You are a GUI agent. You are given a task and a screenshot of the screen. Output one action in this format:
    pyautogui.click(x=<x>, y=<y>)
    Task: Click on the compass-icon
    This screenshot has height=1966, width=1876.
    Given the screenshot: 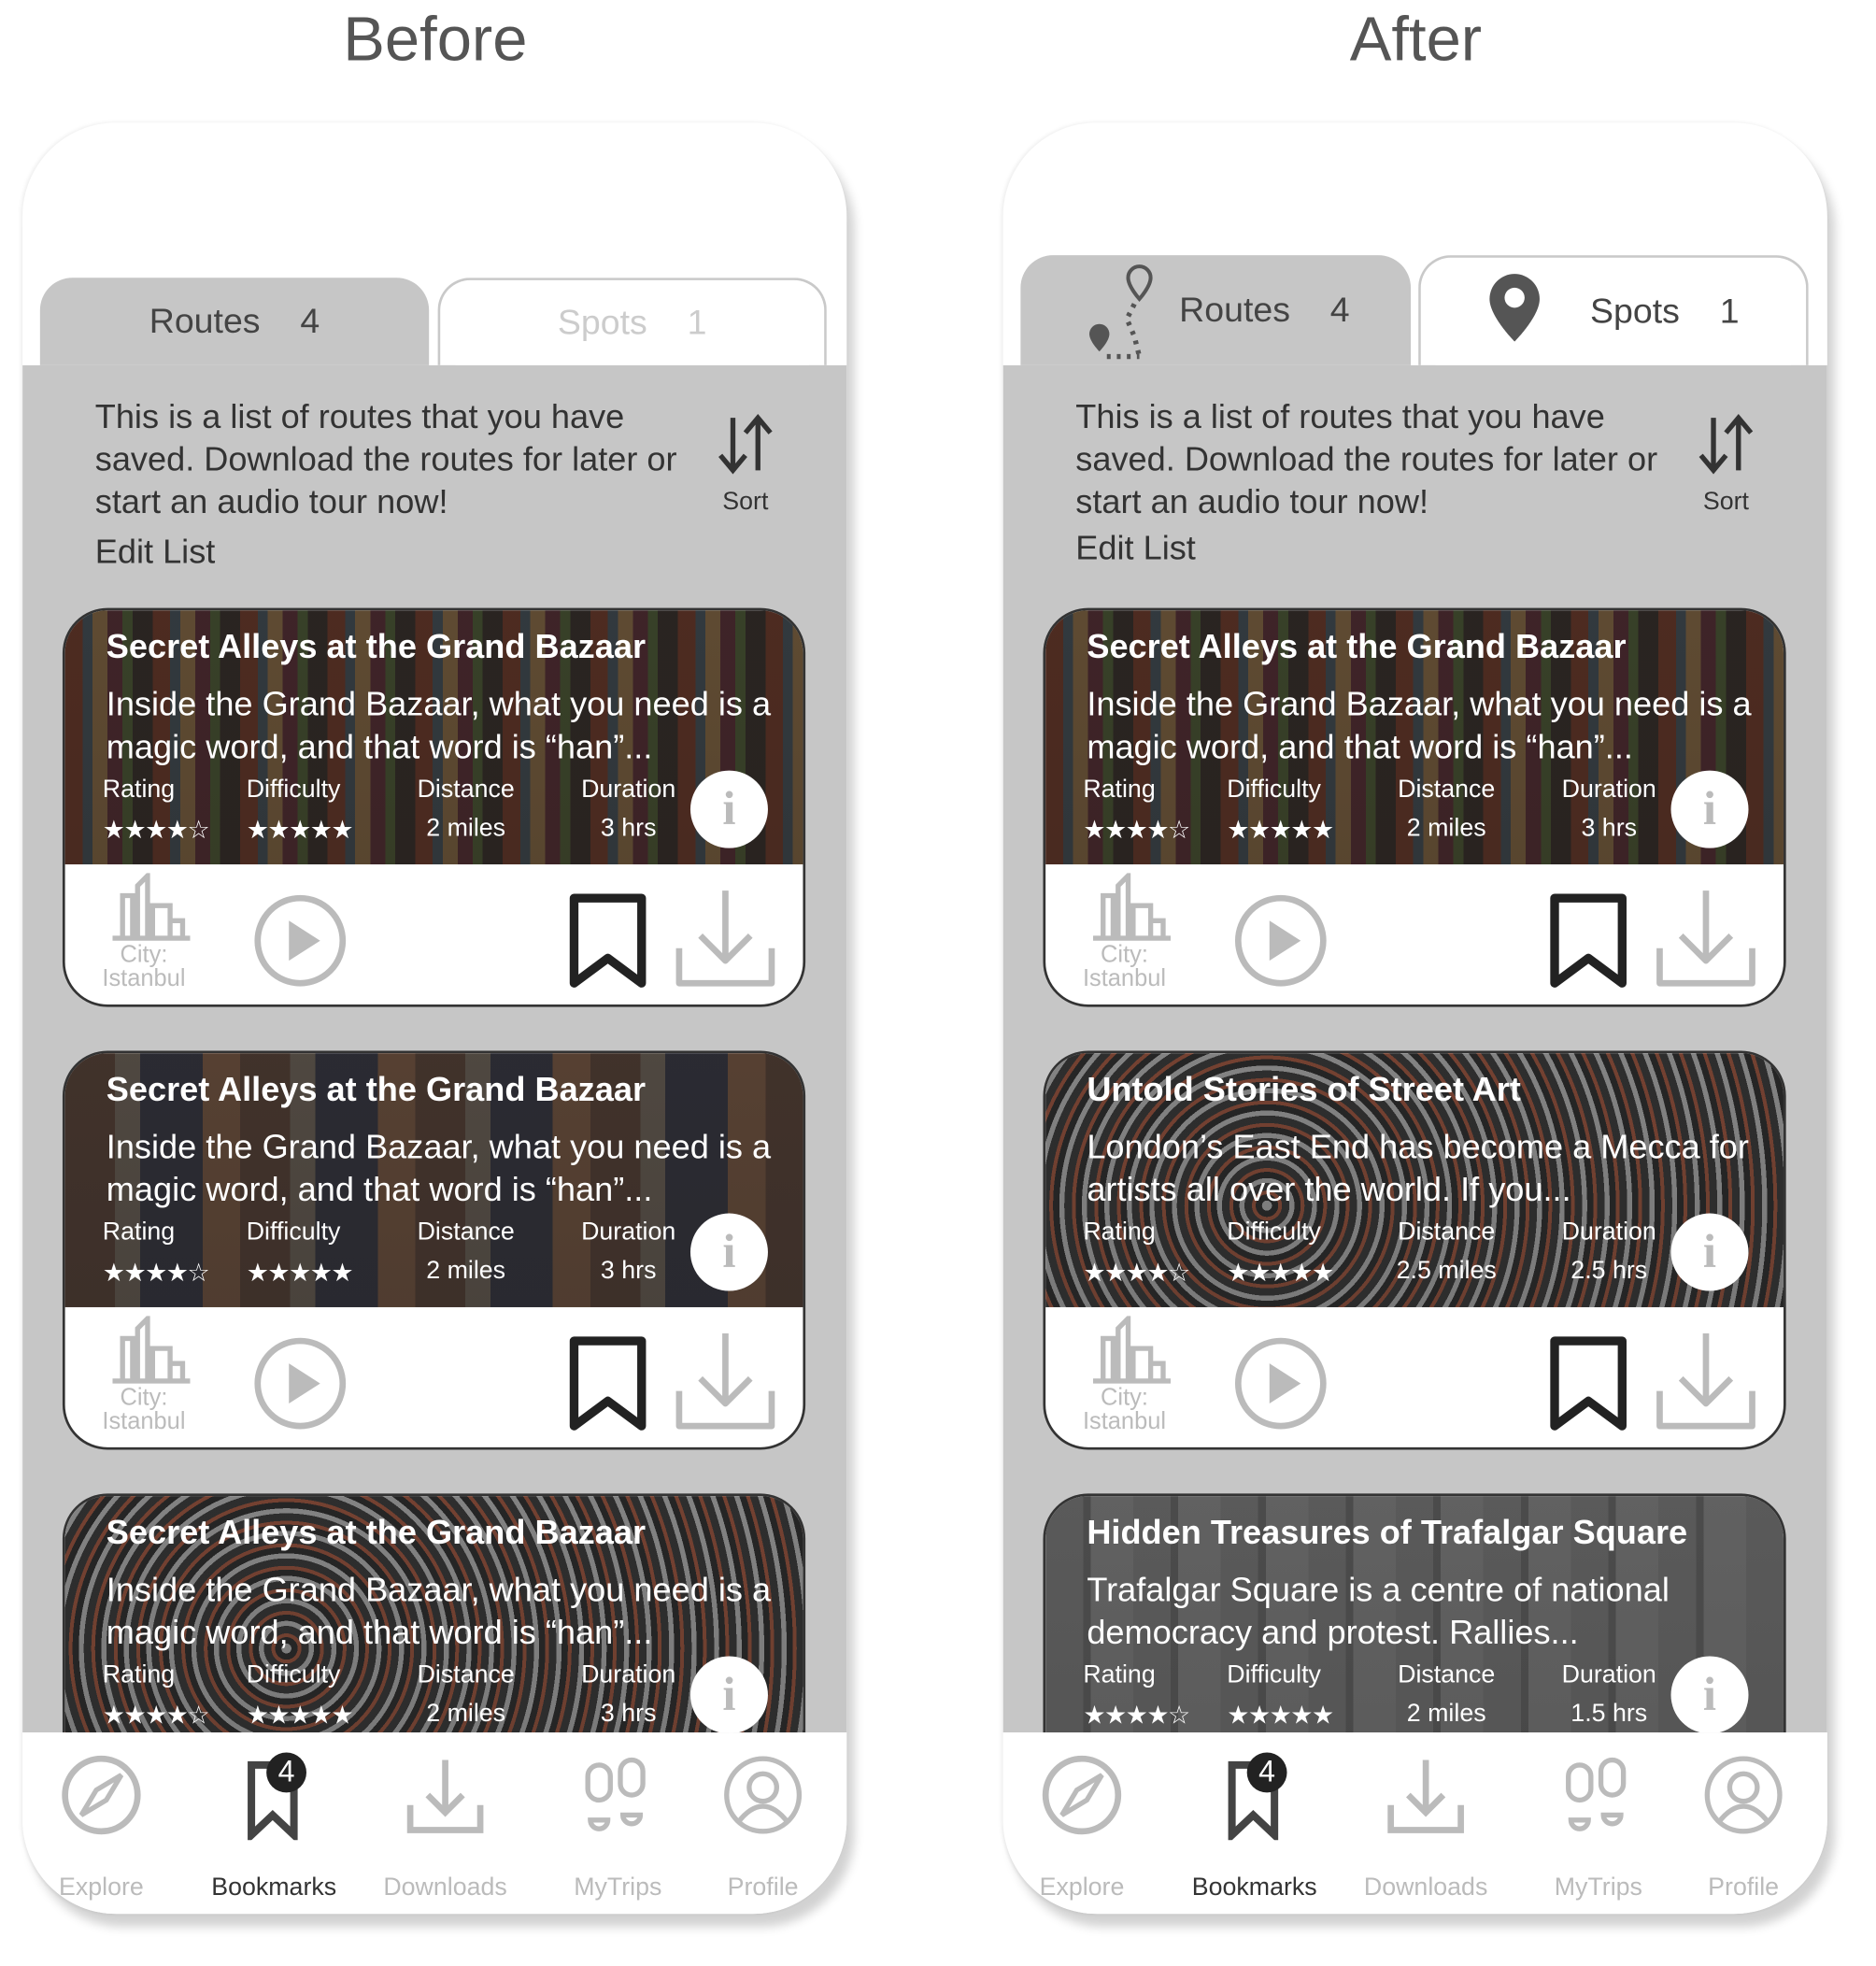 What is the action you would take?
    pyautogui.click(x=101, y=1801)
    